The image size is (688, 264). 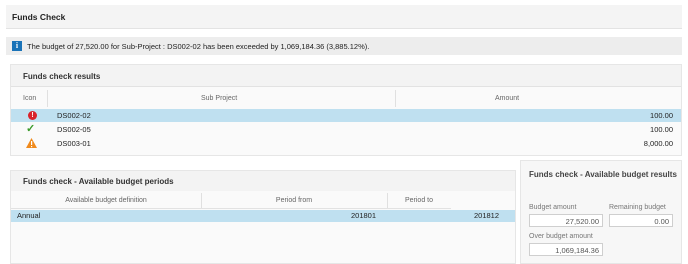 What do you see at coordinates (344, 17) in the screenshot?
I see `title-bar: Funds Check` at bounding box center [344, 17].